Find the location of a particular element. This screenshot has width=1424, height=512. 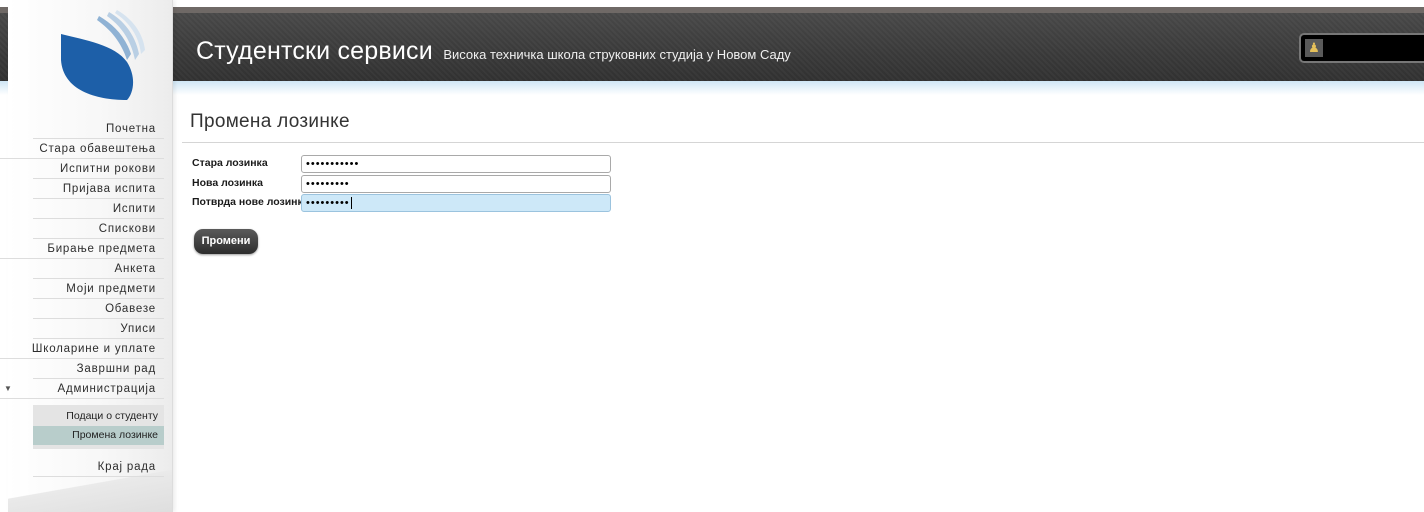

top-strip is located at coordinates (712, 3).